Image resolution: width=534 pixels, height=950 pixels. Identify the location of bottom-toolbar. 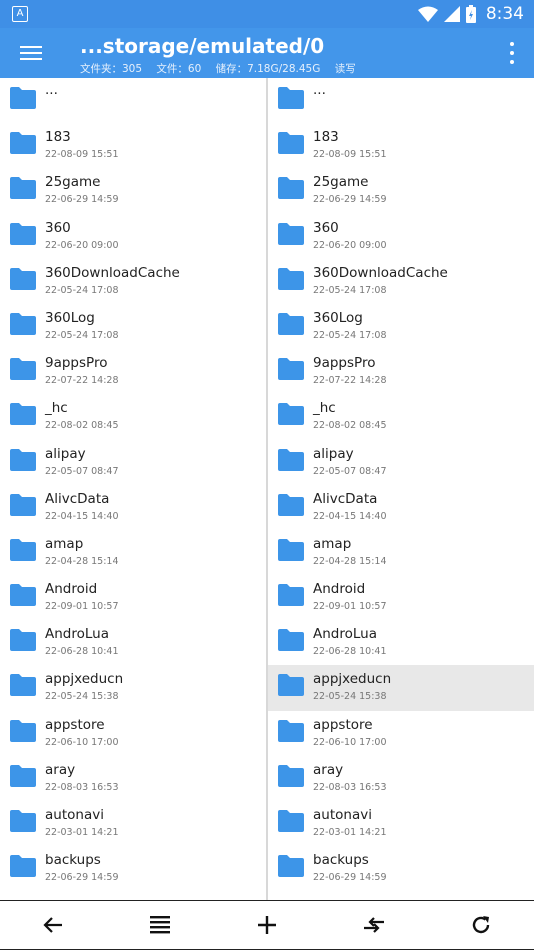
(267, 925).